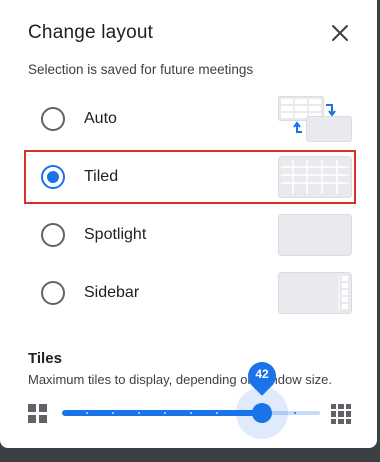 The height and width of the screenshot is (462, 380). I want to click on layout-option-tiled: Tiled, so click(190, 177).